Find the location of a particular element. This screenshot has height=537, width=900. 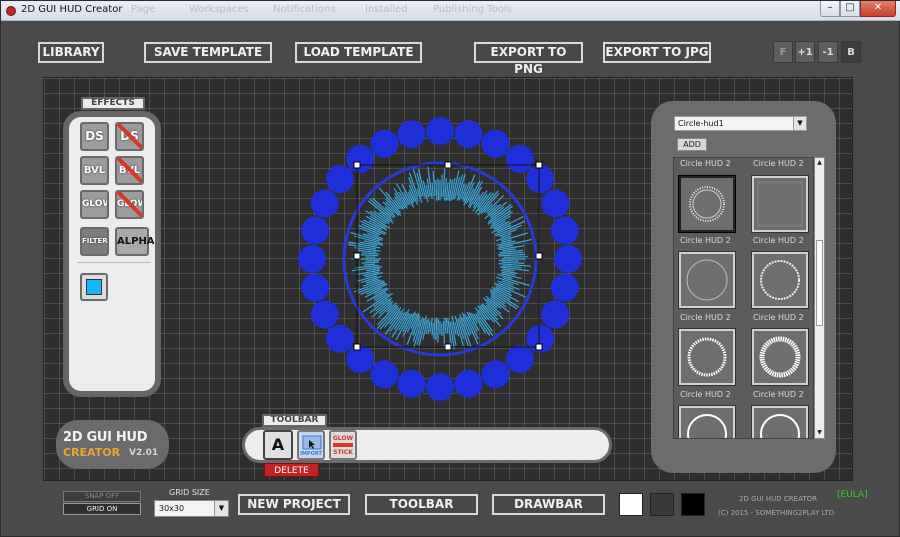

maximize-button: □ is located at coordinates (850, 9).